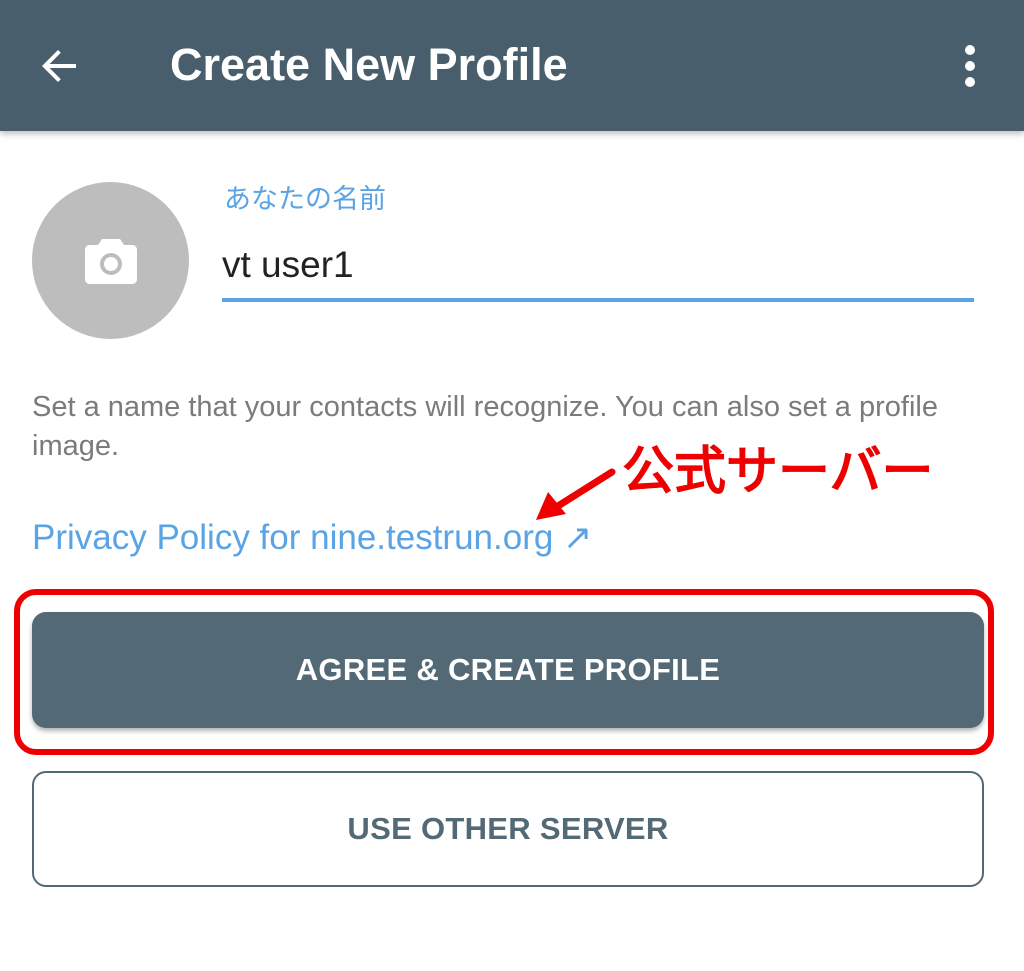 The width and height of the screenshot is (1024, 971). What do you see at coordinates (508, 670) in the screenshot?
I see `agree-create-profile-button: AGREE & CREATE PROFILE` at bounding box center [508, 670].